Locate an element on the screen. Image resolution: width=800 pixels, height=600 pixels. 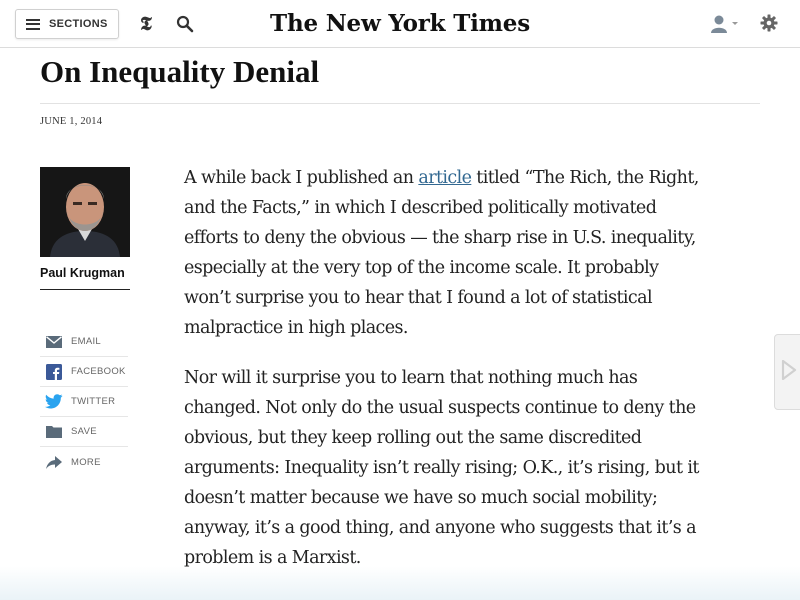
user-account-icon is located at coordinates (725, 24).